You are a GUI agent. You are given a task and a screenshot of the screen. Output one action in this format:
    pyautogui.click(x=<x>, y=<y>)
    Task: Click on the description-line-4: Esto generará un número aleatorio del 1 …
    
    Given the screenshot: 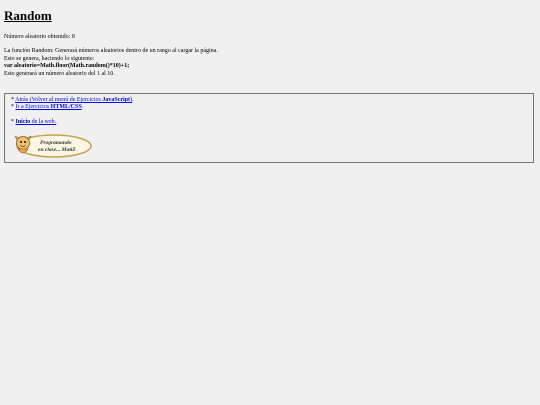 What is the action you would take?
    pyautogui.click(x=59, y=74)
    